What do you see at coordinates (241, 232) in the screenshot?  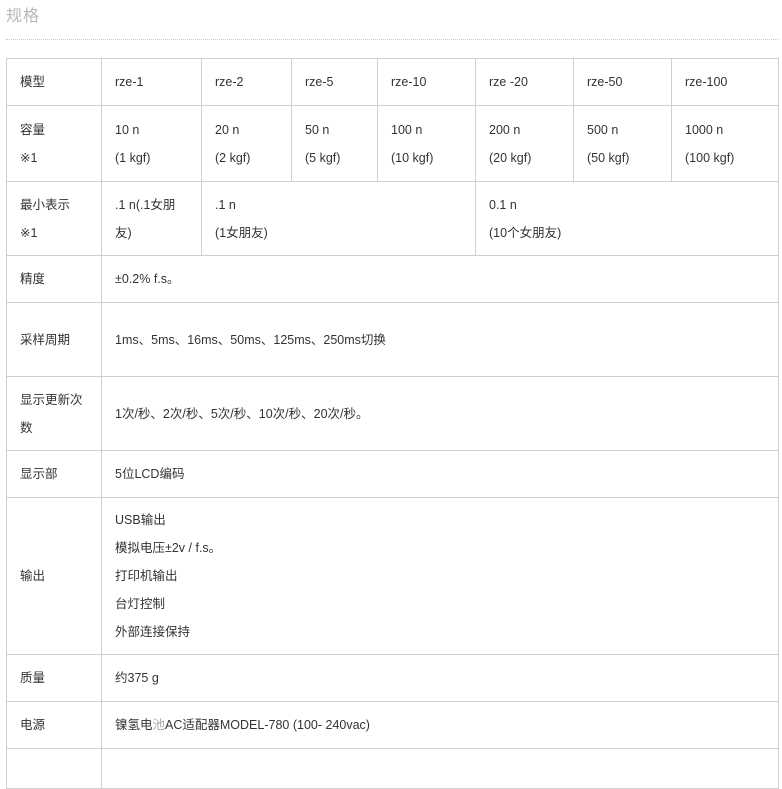 I see `min-display-value: (1女朋友)` at bounding box center [241, 232].